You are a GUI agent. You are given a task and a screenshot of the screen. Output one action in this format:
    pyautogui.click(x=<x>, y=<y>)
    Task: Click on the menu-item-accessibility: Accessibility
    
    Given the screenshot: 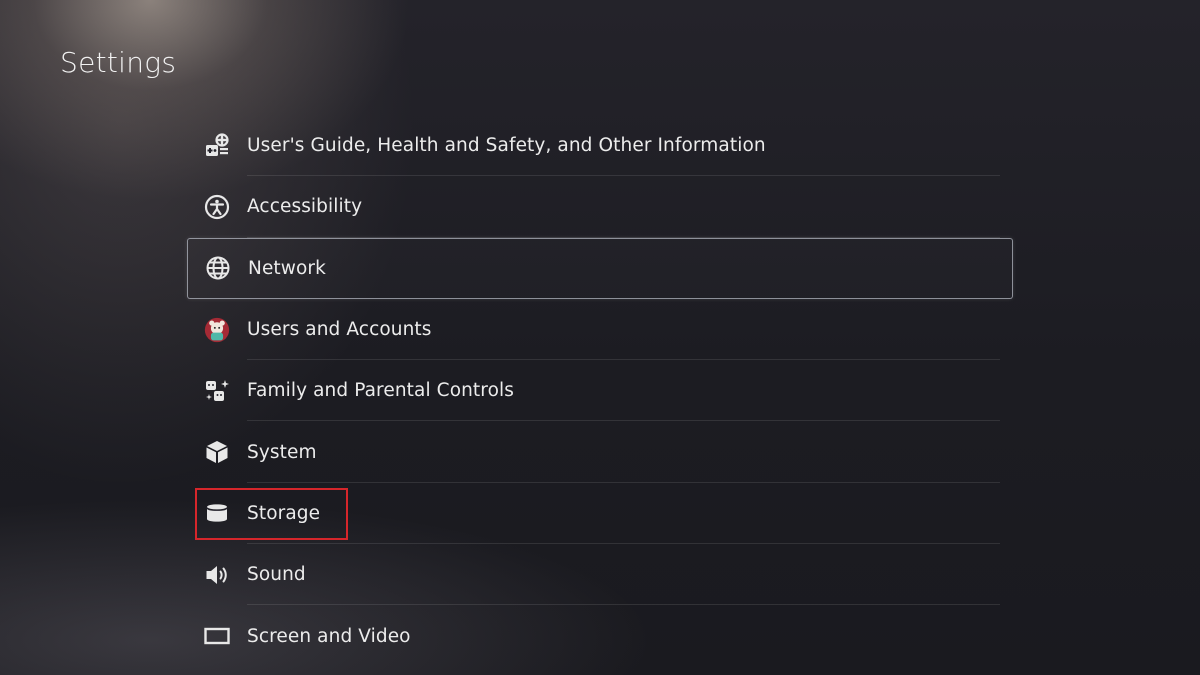 What is the action you would take?
    pyautogui.click(x=600, y=207)
    